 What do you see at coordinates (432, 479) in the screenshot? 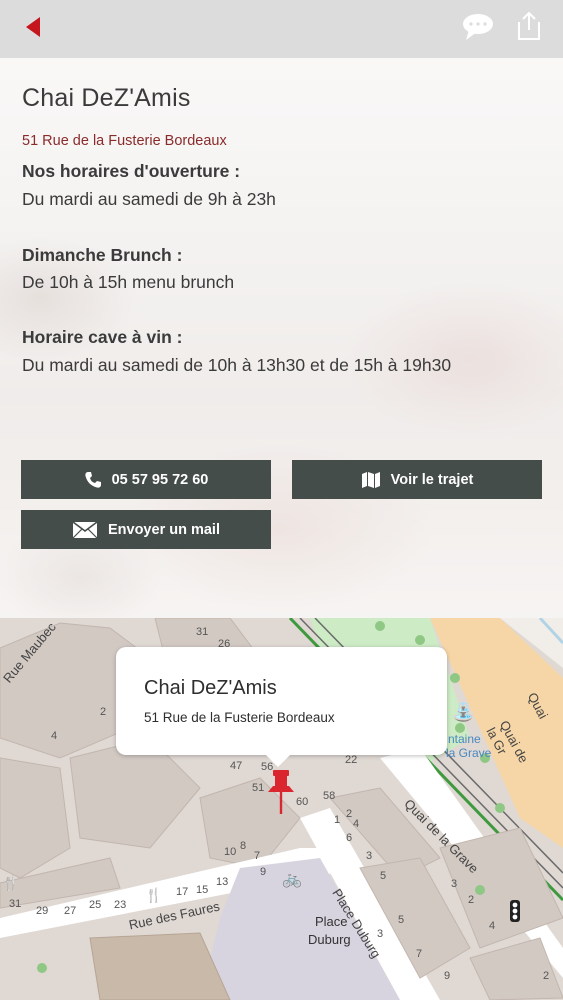
I see `route-button-label: Voir le trajet` at bounding box center [432, 479].